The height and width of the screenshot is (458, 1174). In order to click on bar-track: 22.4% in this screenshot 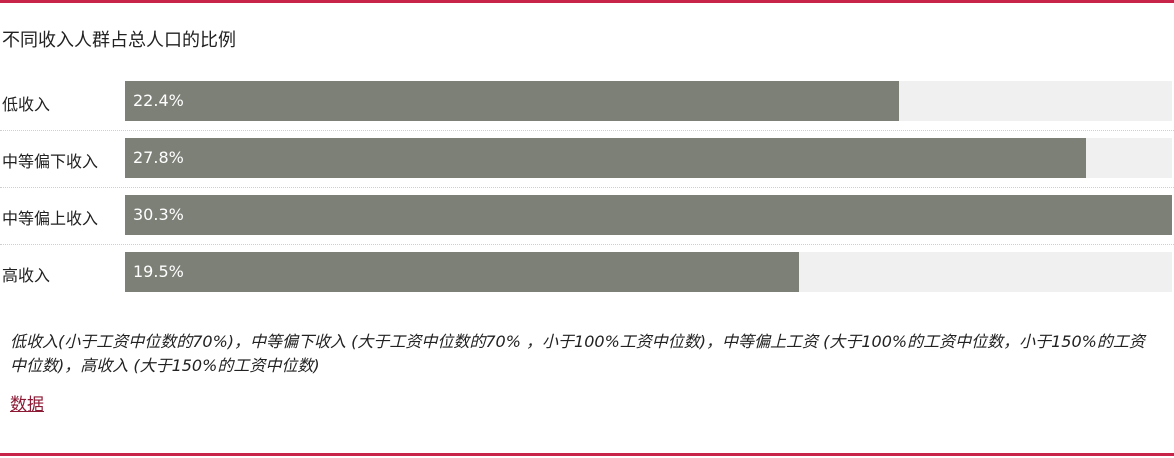, I will do `click(648, 101)`.